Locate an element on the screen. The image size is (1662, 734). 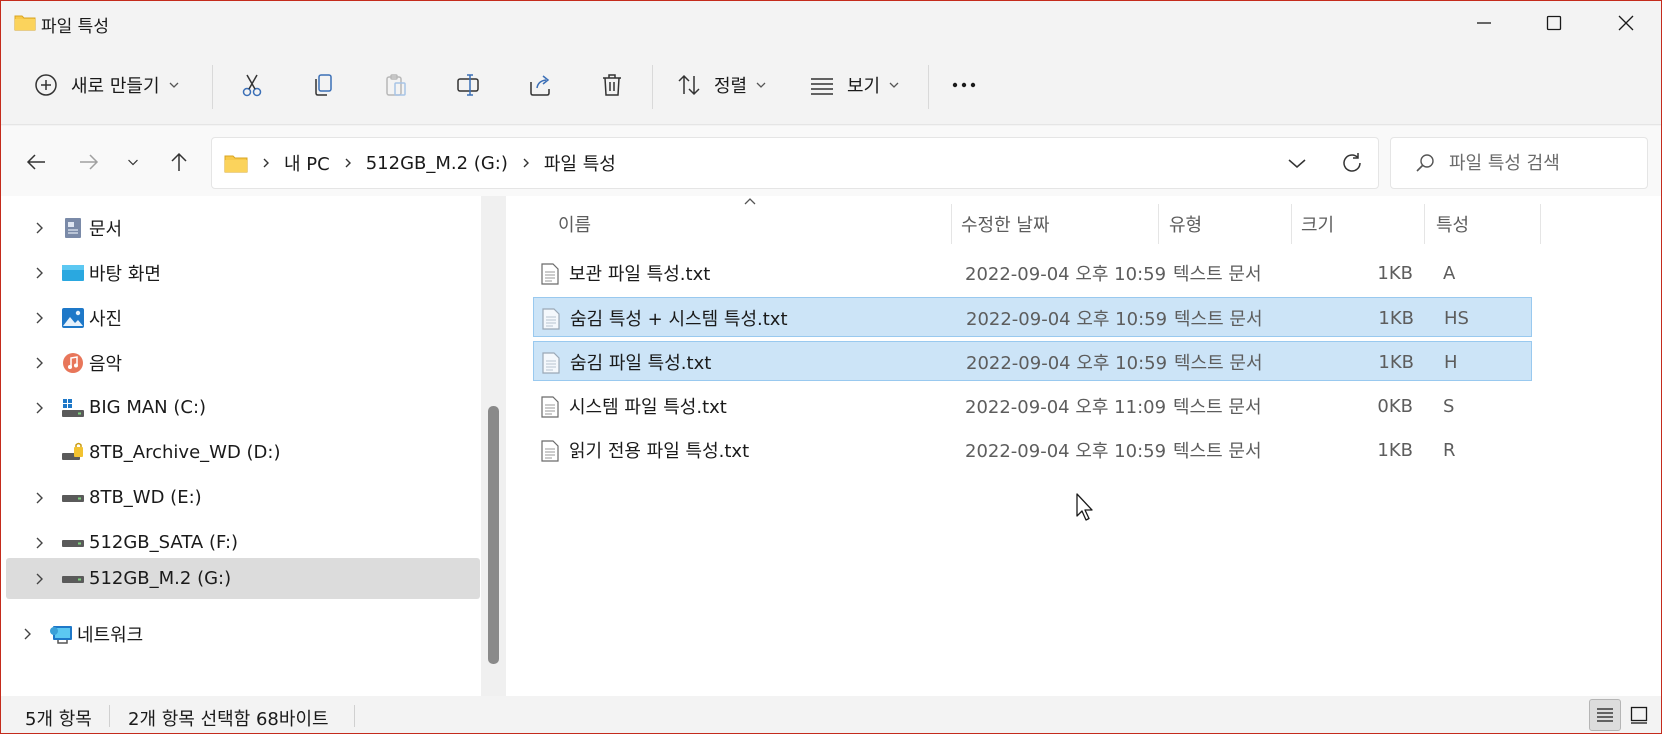
paste-icon is located at coordinates (396, 85).